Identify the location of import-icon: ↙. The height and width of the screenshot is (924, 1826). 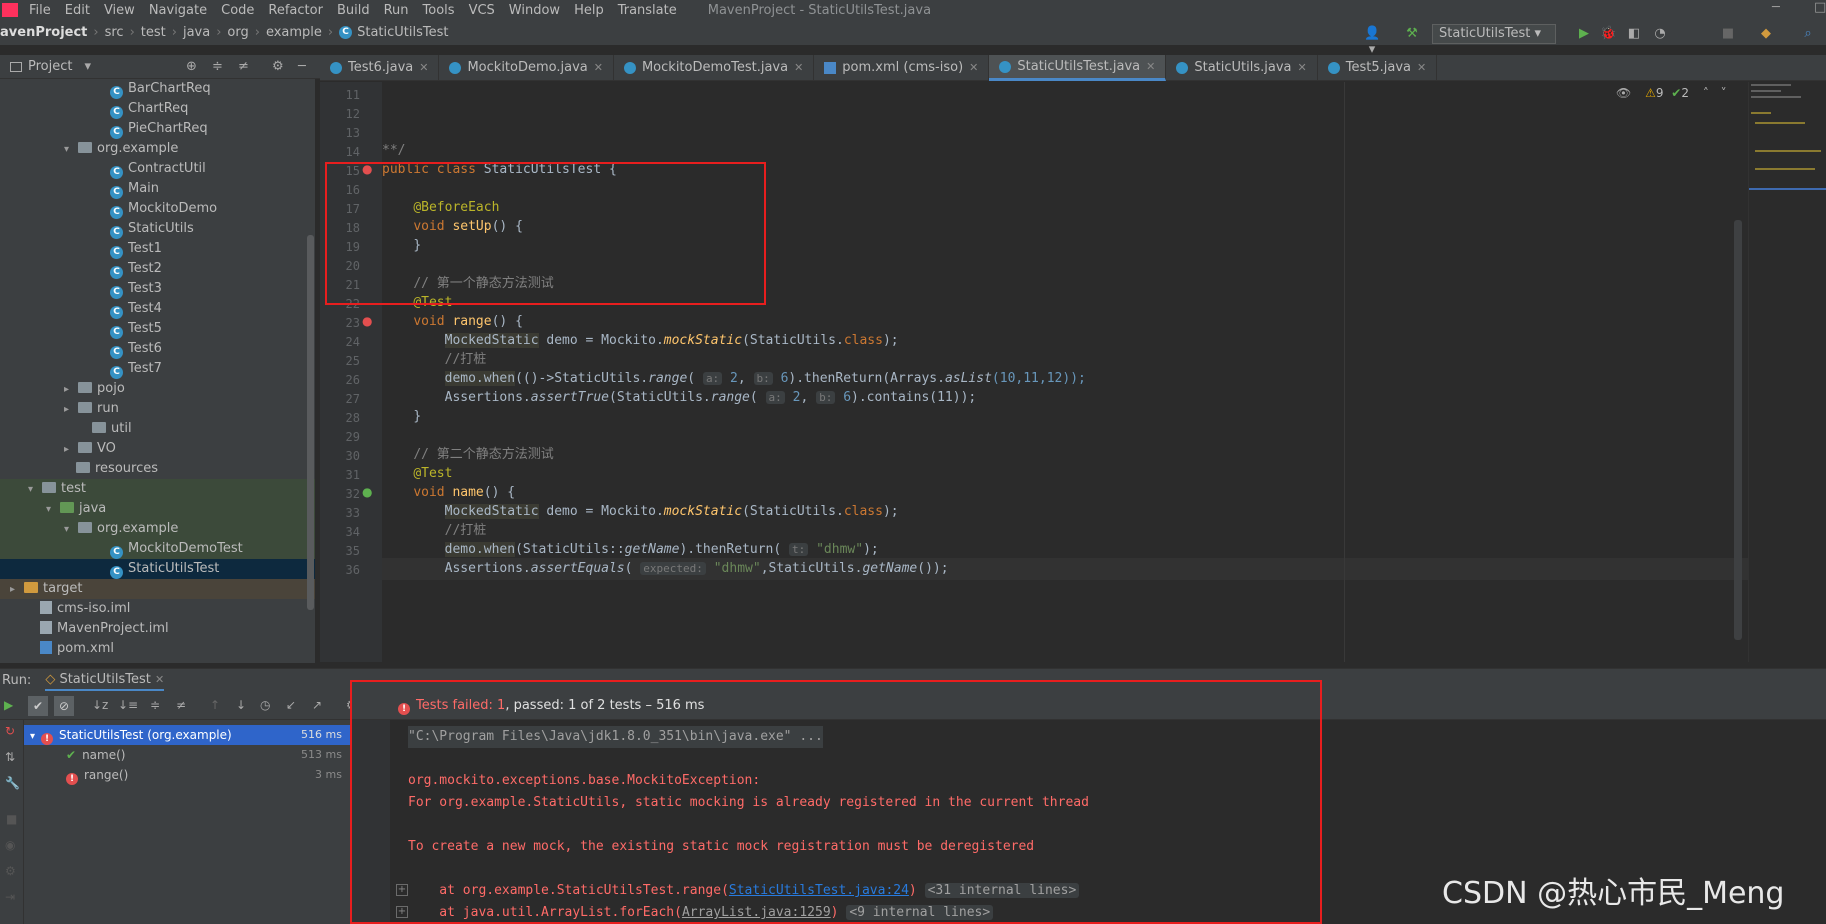
(291, 705).